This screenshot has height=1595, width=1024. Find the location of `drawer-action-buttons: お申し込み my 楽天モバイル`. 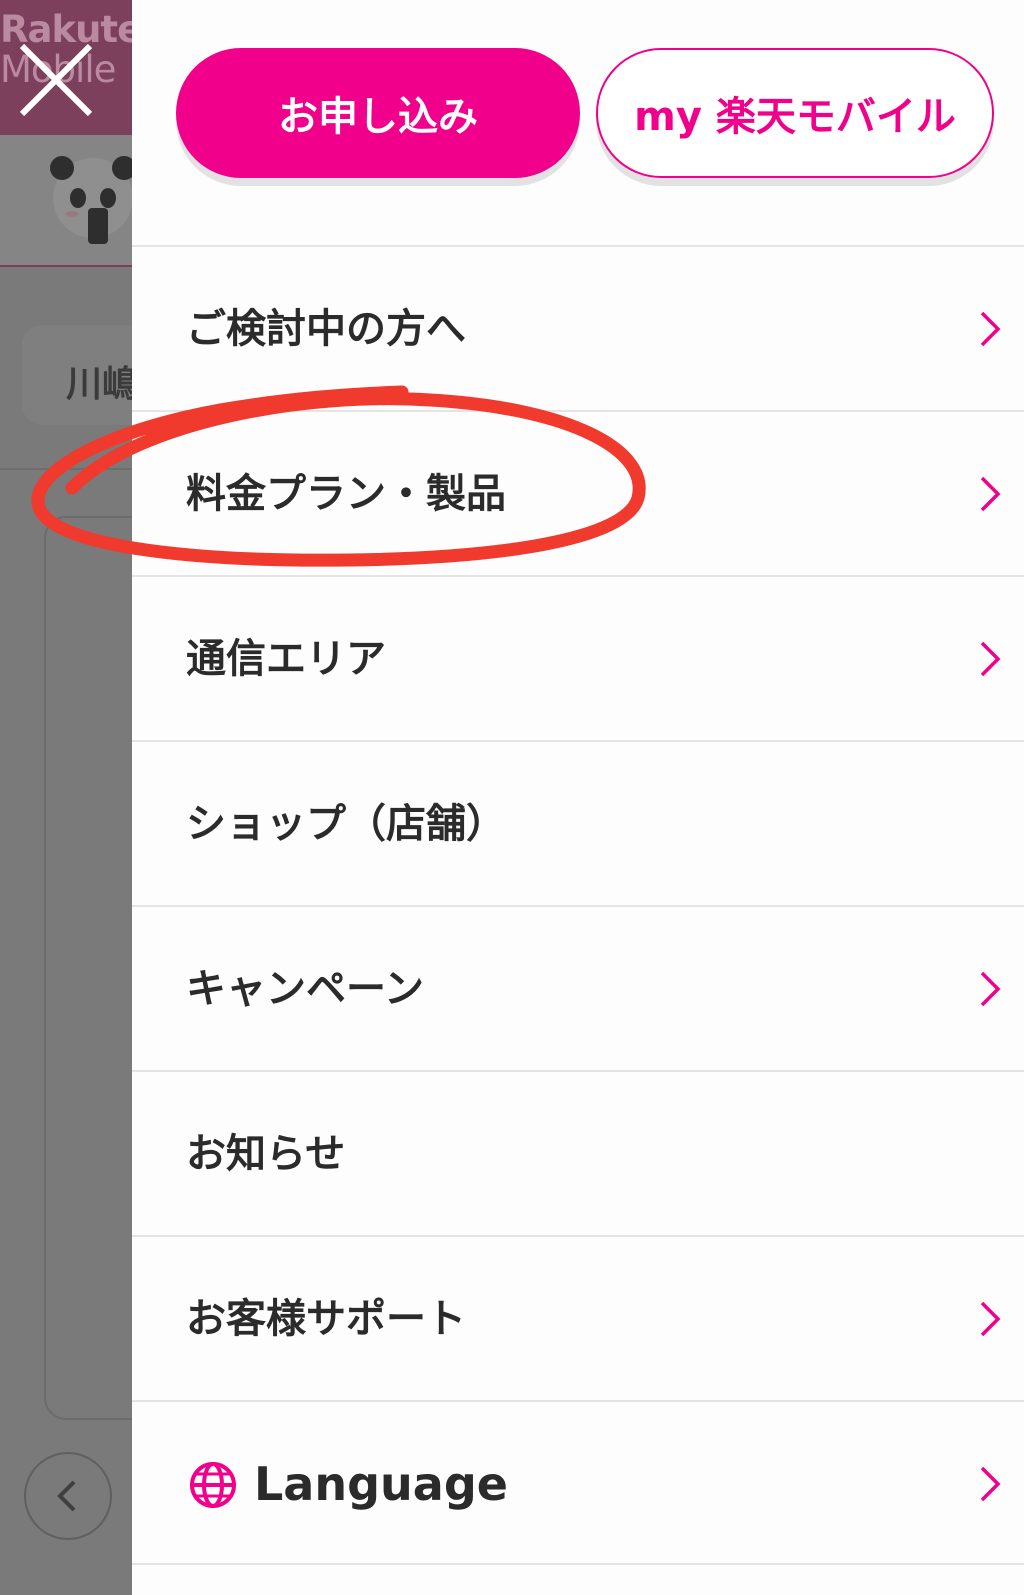

drawer-action-buttons: お申し込み my 楽天モバイル is located at coordinates (578, 122).